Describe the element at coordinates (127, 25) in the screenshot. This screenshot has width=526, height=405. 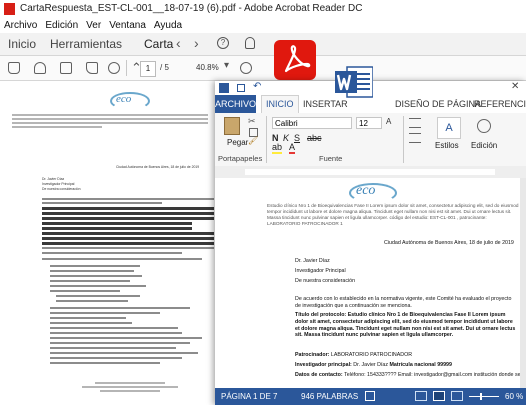
I see `menu-ventana: Ventana` at that location.